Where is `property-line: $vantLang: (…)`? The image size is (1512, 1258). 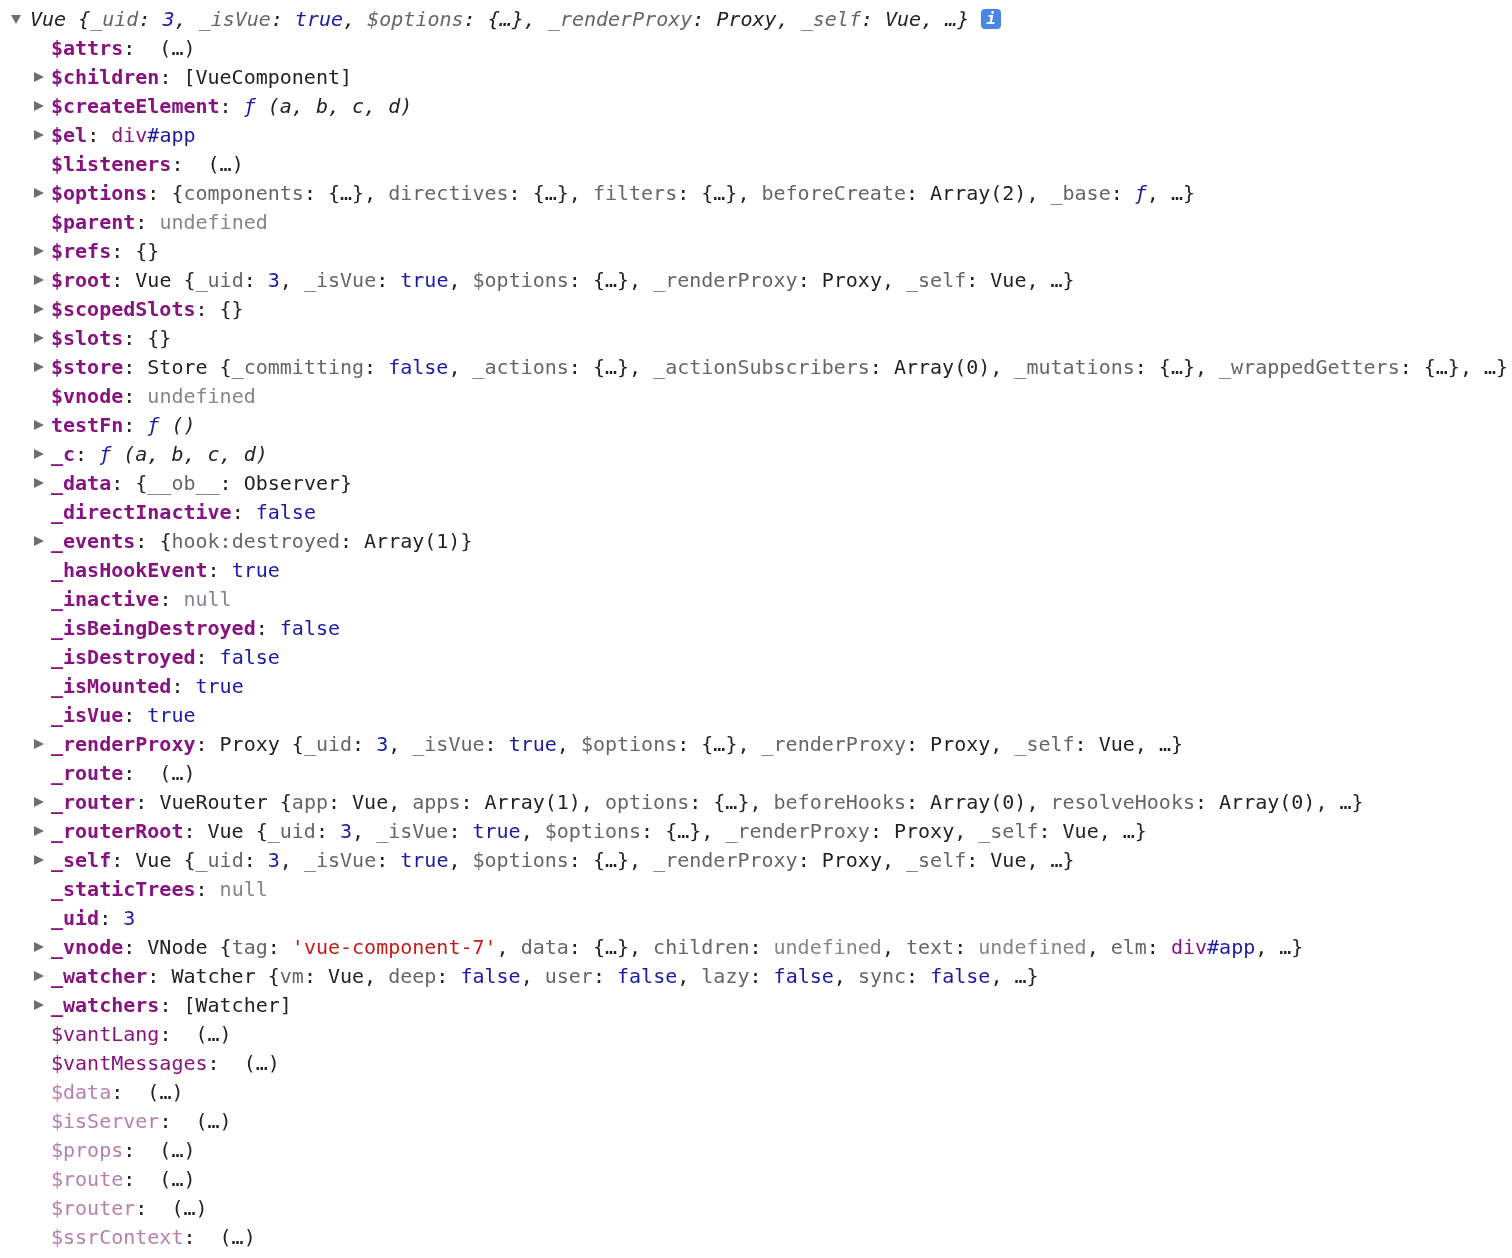 property-line: $vantLang: (…) is located at coordinates (141, 1033).